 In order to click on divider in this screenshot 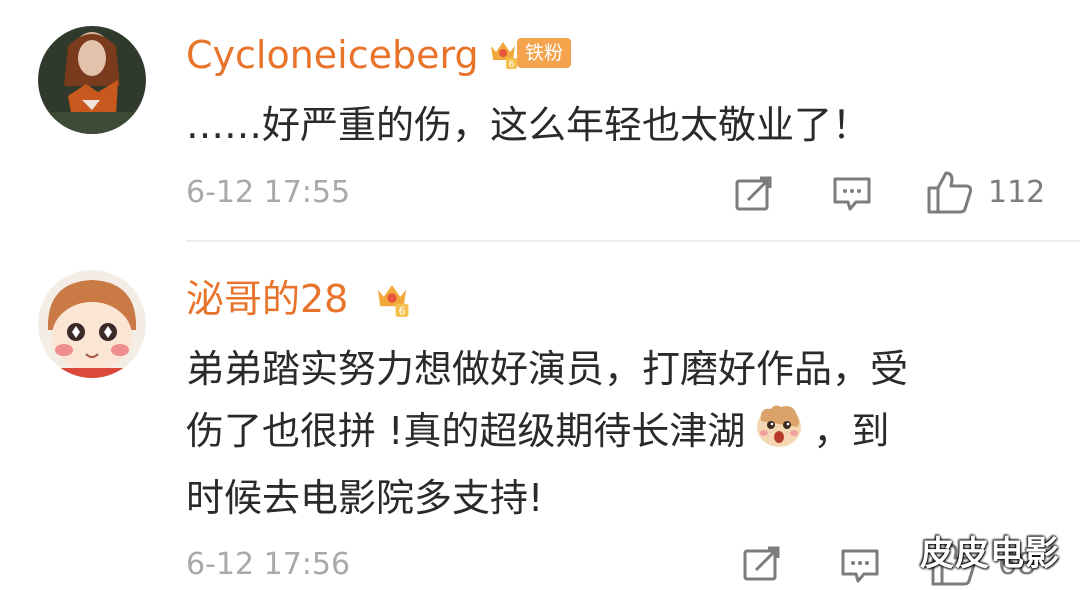, I will do `click(633, 241)`.